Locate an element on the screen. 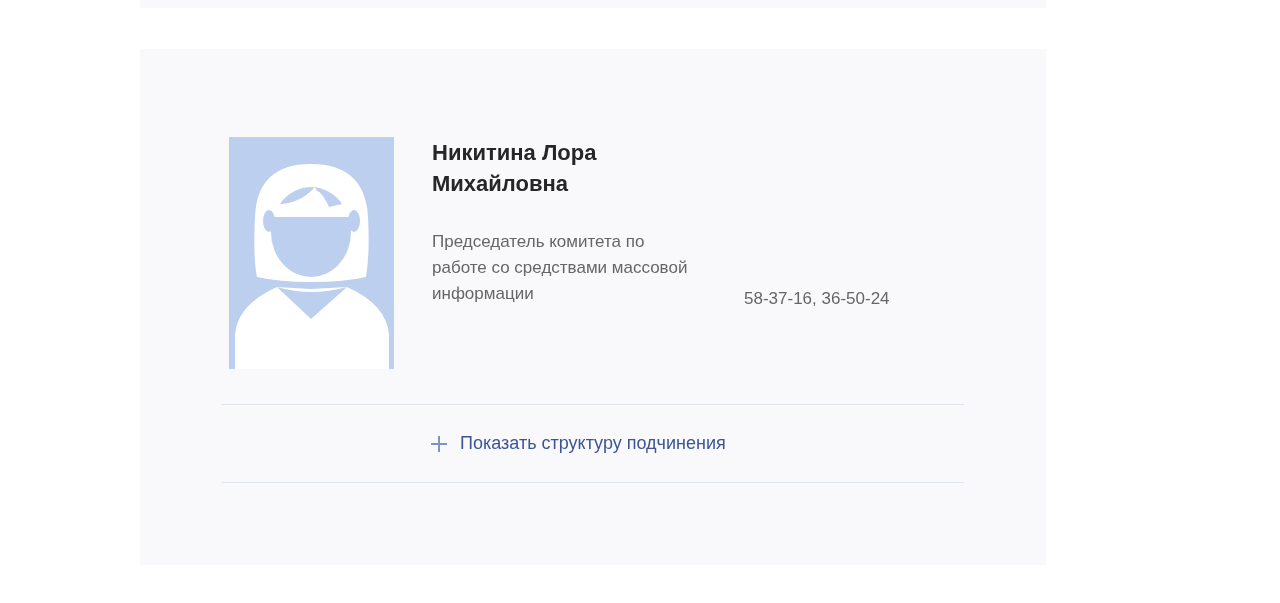 The image size is (1280, 603). person-name: Никитина Лора Михайловна is located at coordinates (515, 168).